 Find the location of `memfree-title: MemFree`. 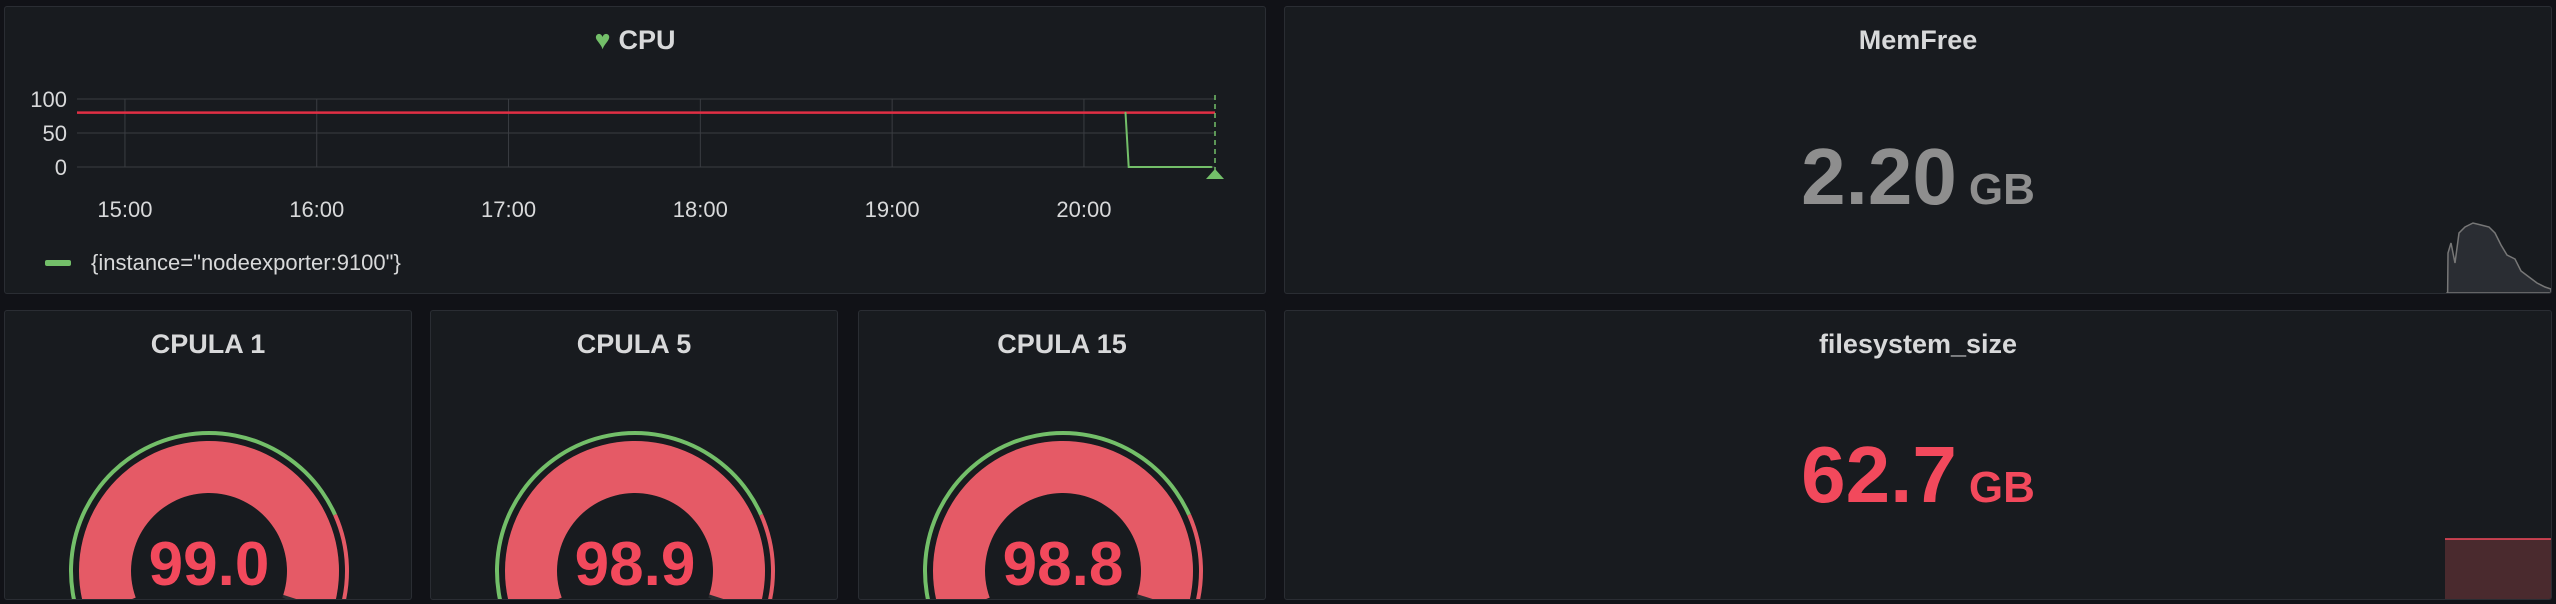

memfree-title: MemFree is located at coordinates (1918, 40).